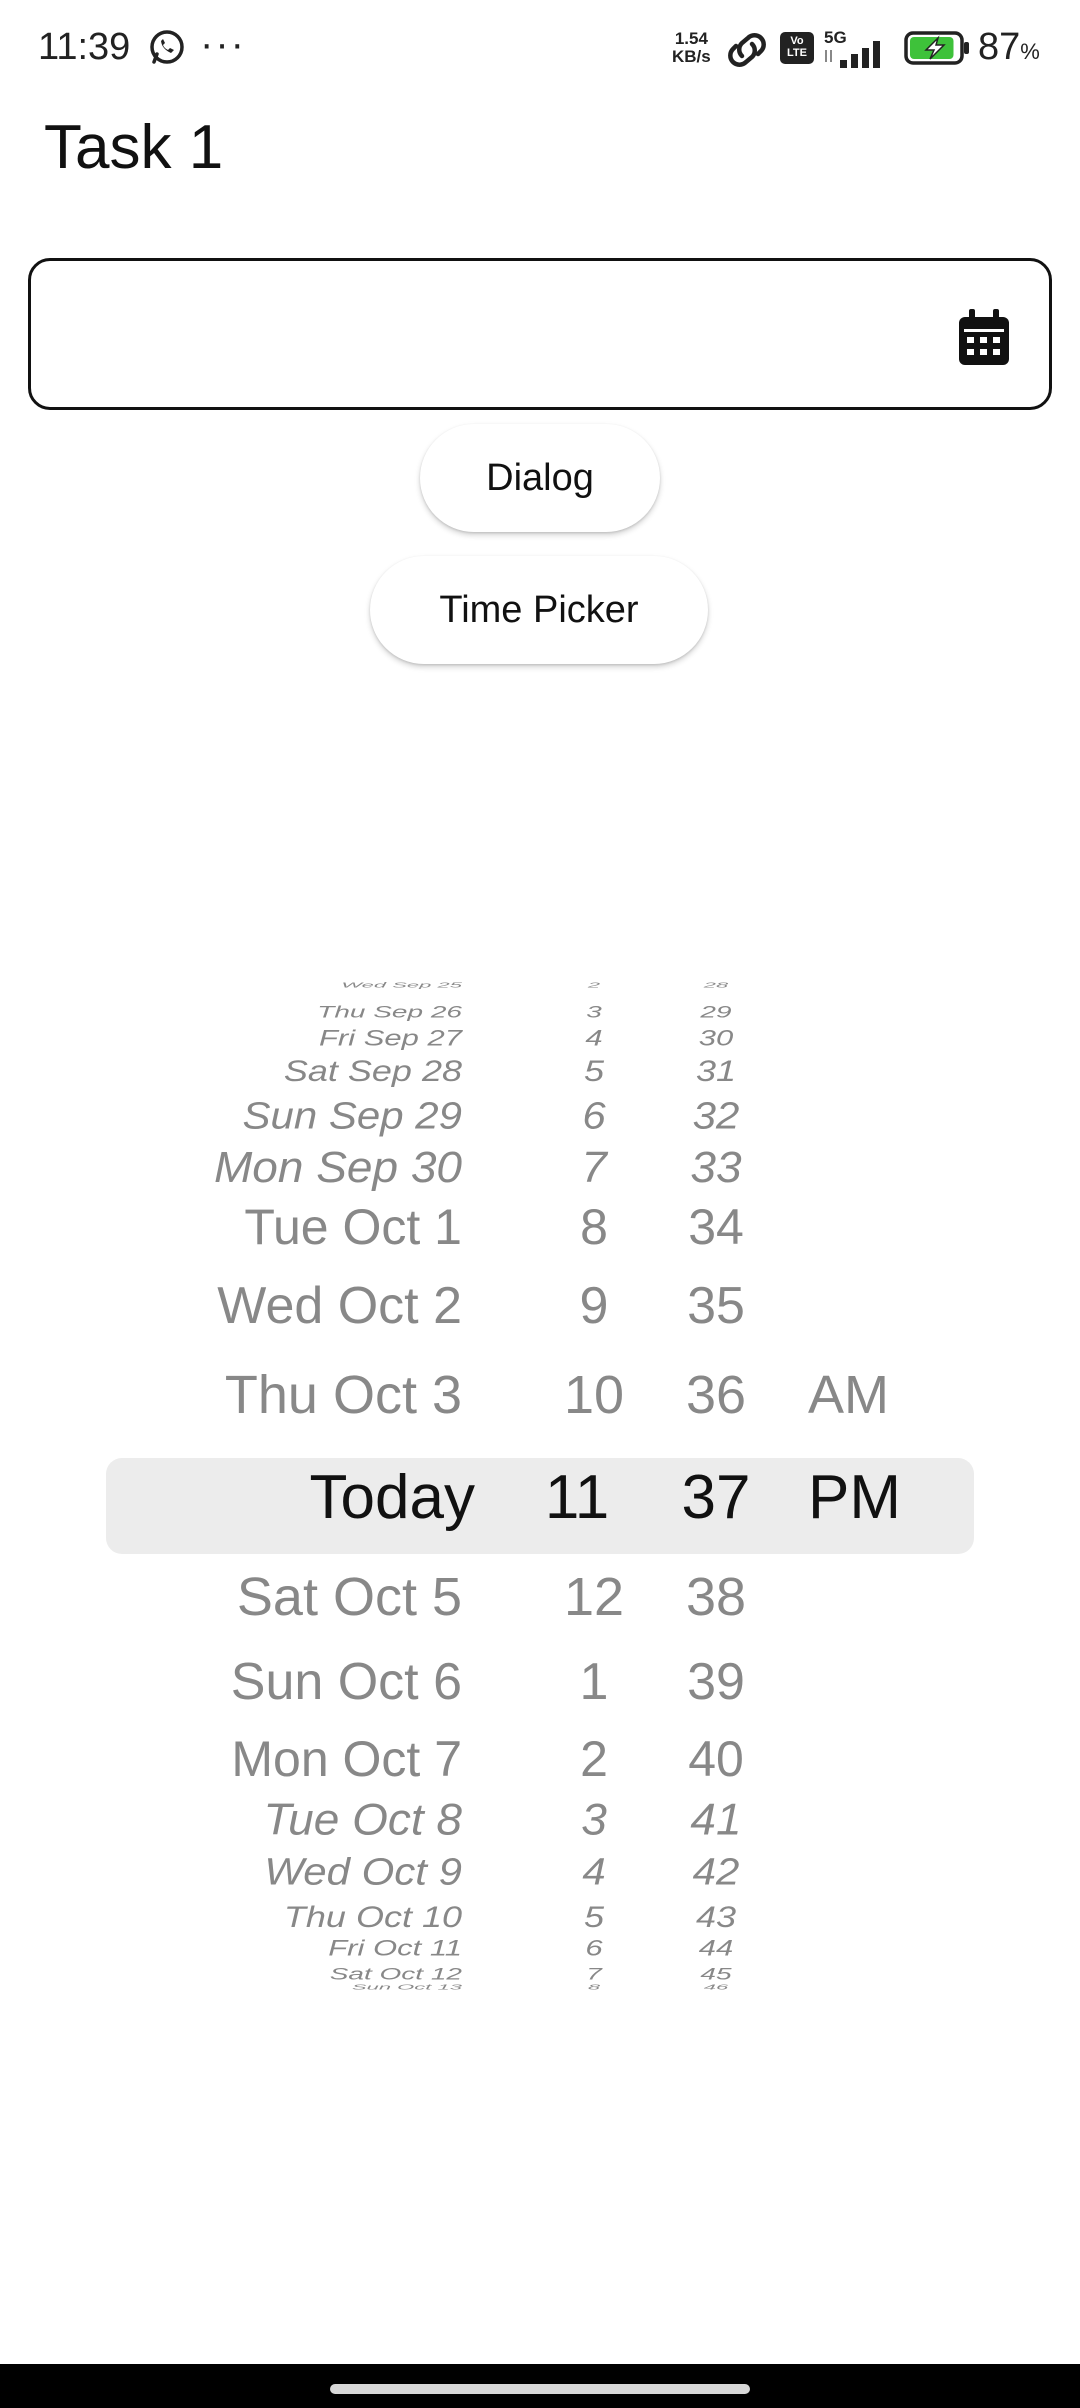  I want to click on picker-date: Mon Sep 30, so click(337, 1167).